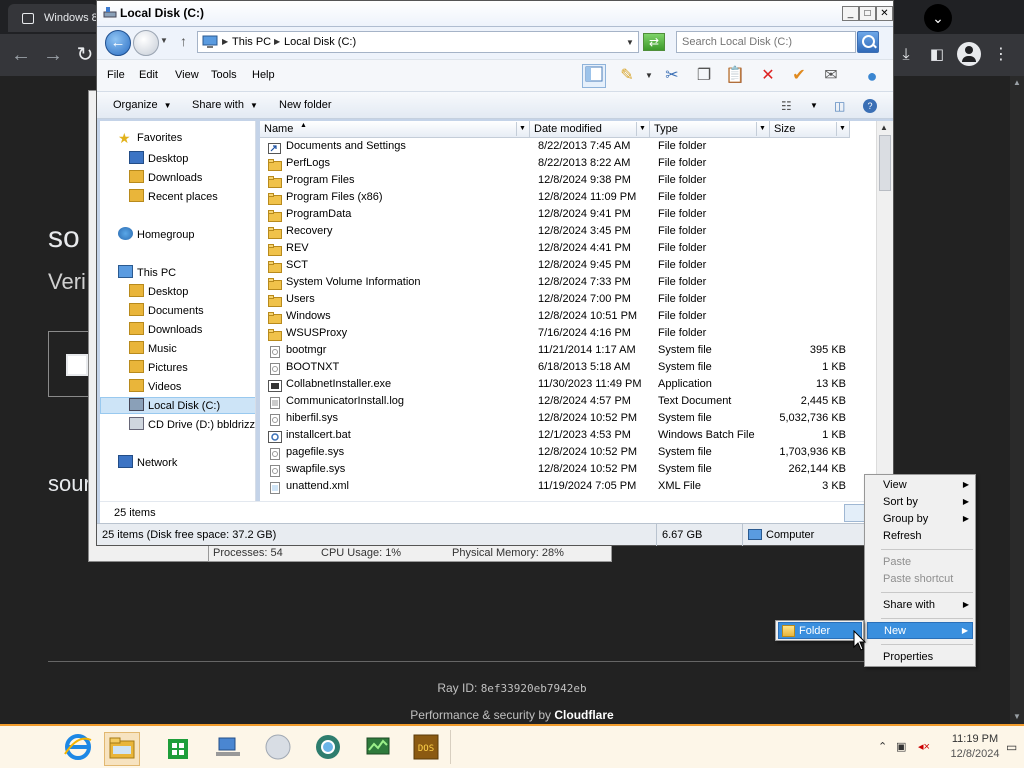 This screenshot has width=1024, height=768. I want to click on checkmark-icon: ✔, so click(799, 76).